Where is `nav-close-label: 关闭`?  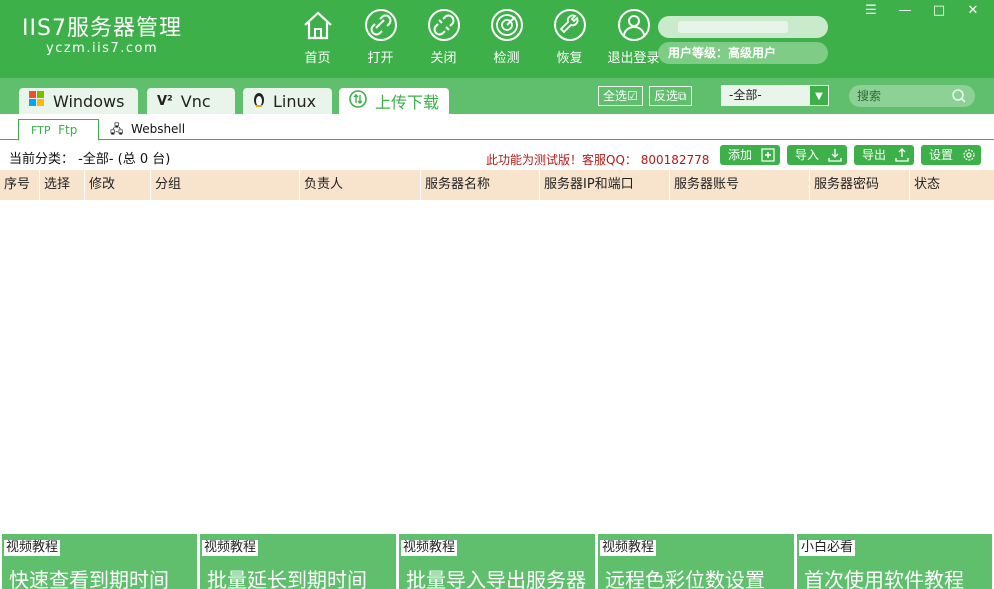 nav-close-label: 关闭 is located at coordinates (443, 58).